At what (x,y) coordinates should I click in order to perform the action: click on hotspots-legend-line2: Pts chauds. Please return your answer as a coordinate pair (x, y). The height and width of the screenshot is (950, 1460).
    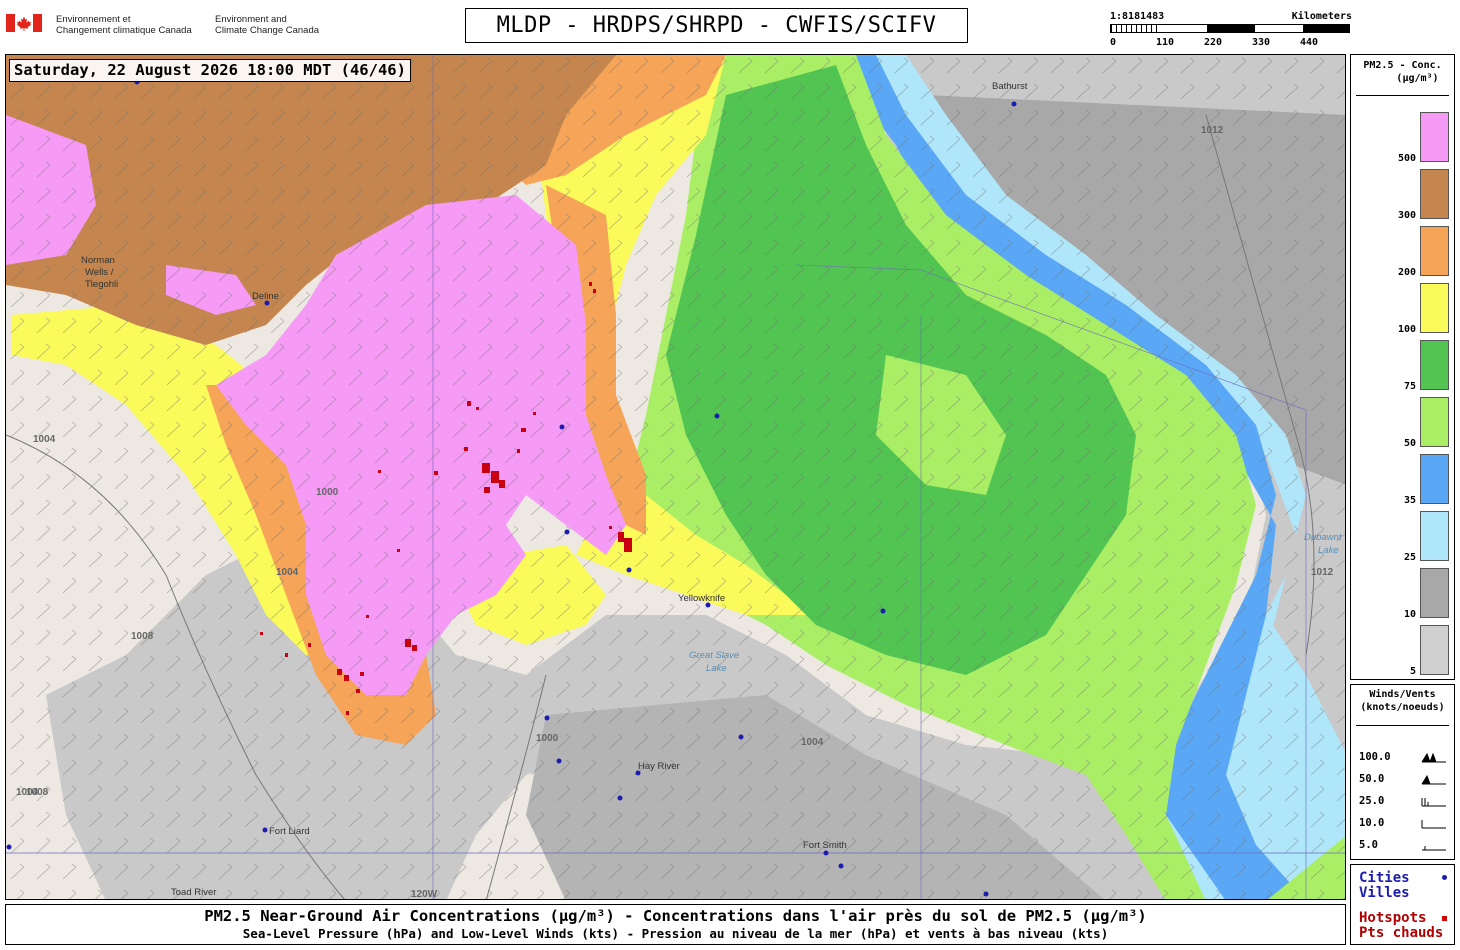
    Looking at the image, I should click on (1401, 933).